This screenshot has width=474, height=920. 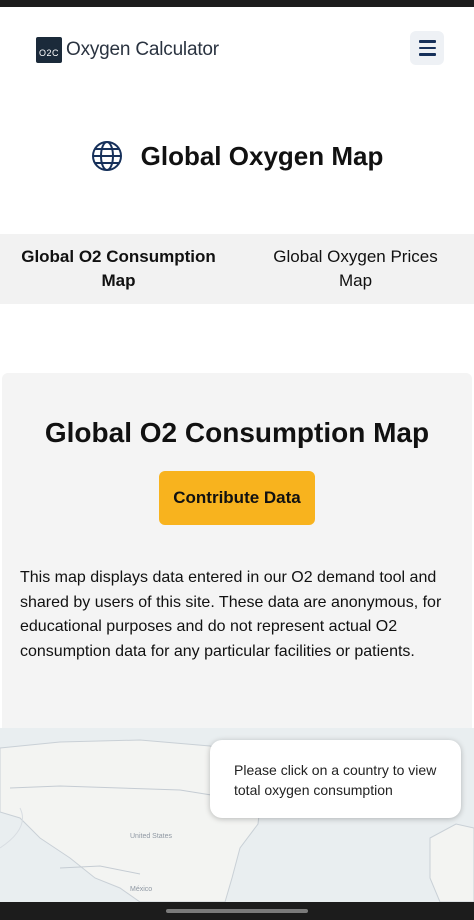 I want to click on logo-mark: O2C, so click(x=49, y=50).